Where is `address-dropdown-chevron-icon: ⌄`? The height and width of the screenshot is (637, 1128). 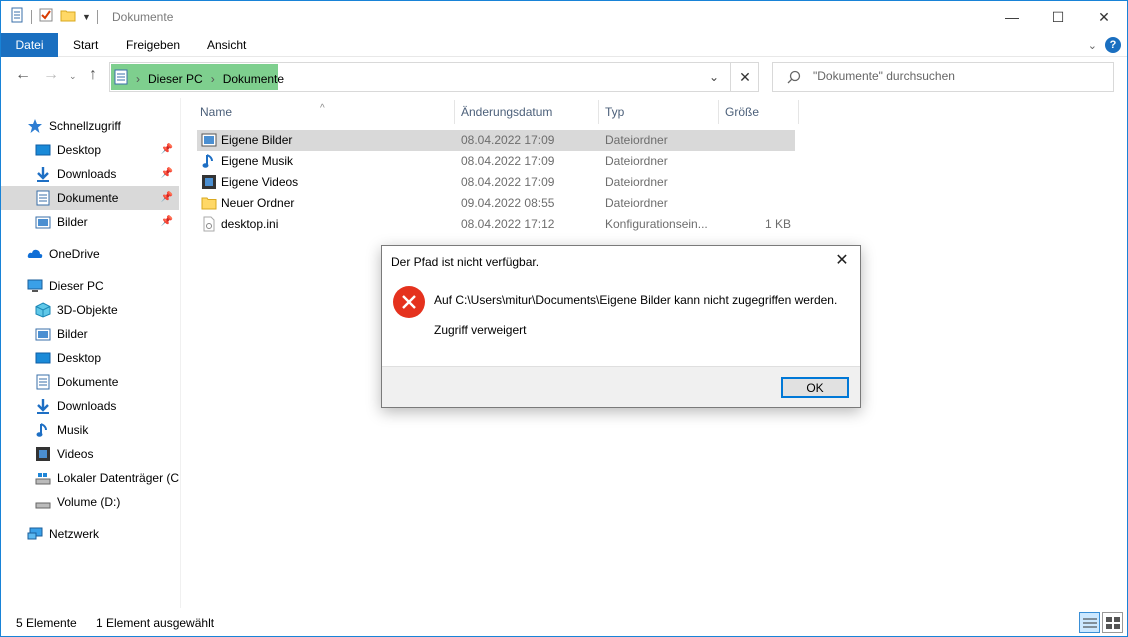
address-dropdown-chevron-icon: ⌄ is located at coordinates (714, 77).